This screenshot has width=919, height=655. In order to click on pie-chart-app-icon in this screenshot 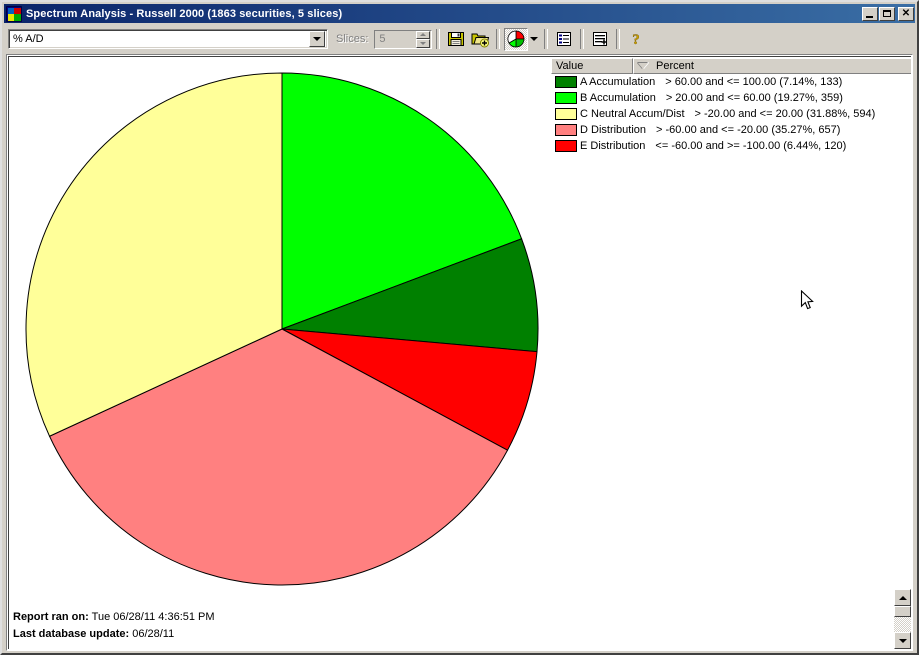, I will do `click(14, 13)`.